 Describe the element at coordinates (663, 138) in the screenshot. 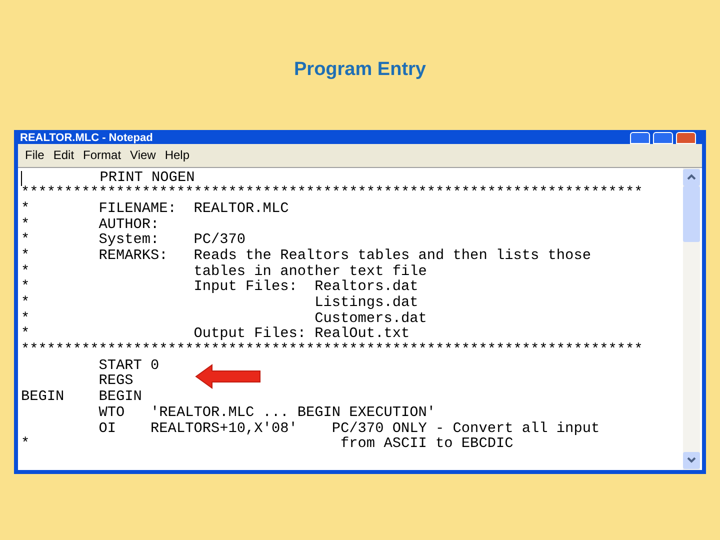

I see `maximize-button` at that location.